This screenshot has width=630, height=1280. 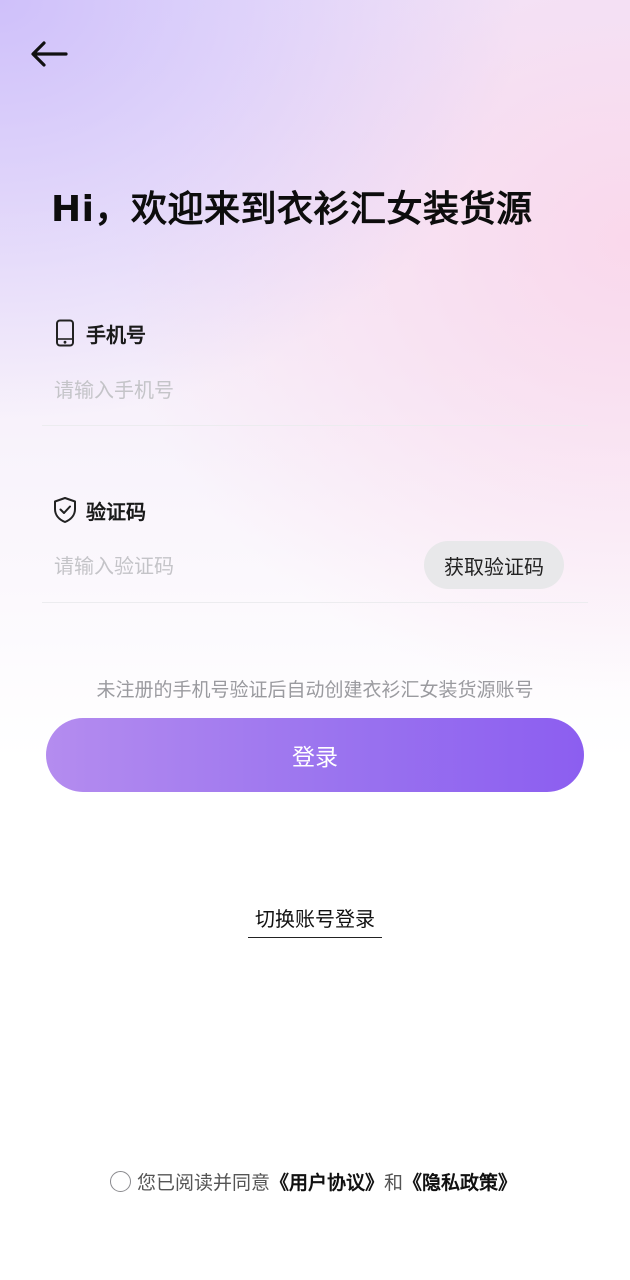 I want to click on phone-field-label-row: 手机号, so click(x=99, y=333).